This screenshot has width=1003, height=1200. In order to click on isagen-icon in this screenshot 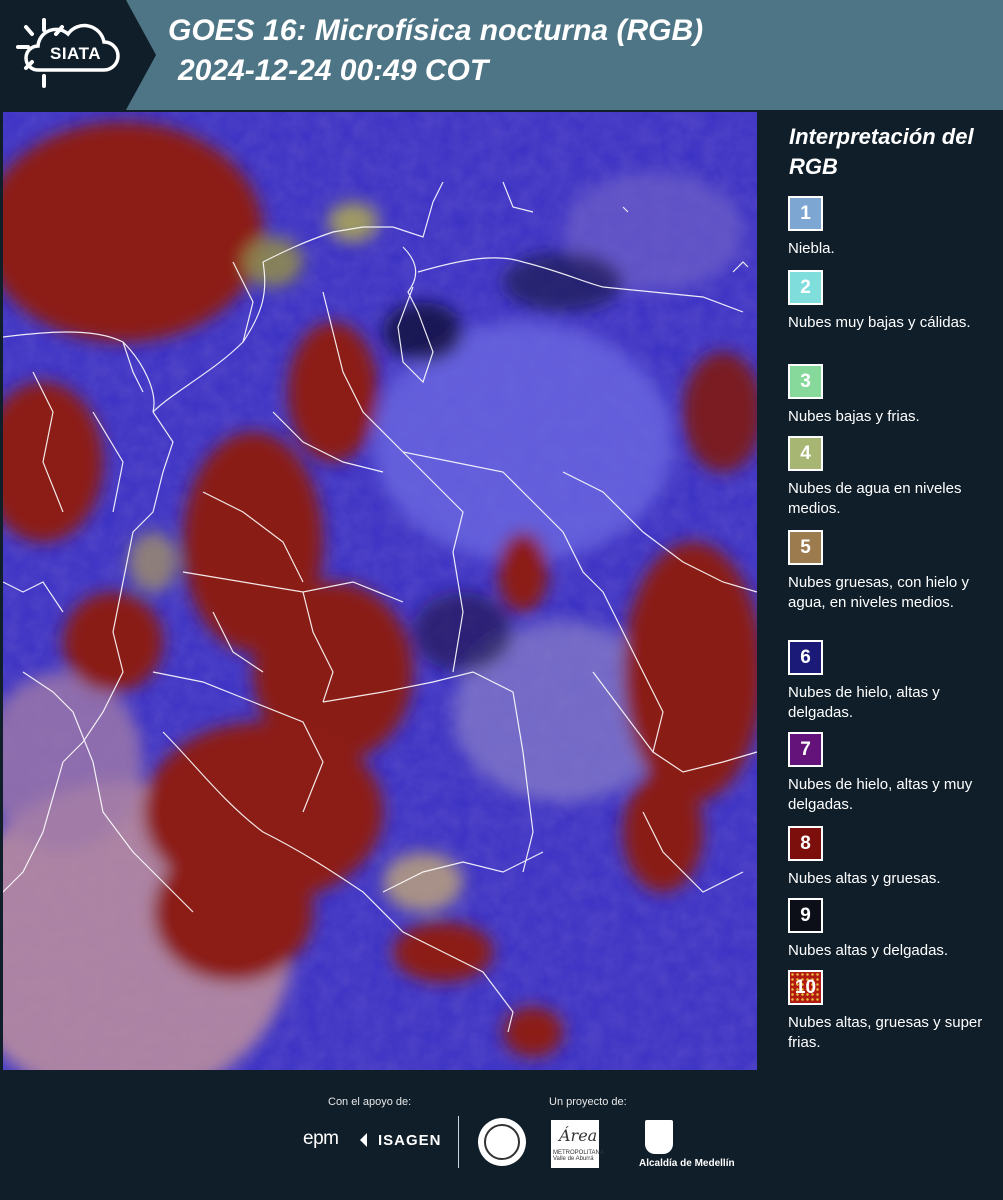, I will do `click(363, 1140)`.